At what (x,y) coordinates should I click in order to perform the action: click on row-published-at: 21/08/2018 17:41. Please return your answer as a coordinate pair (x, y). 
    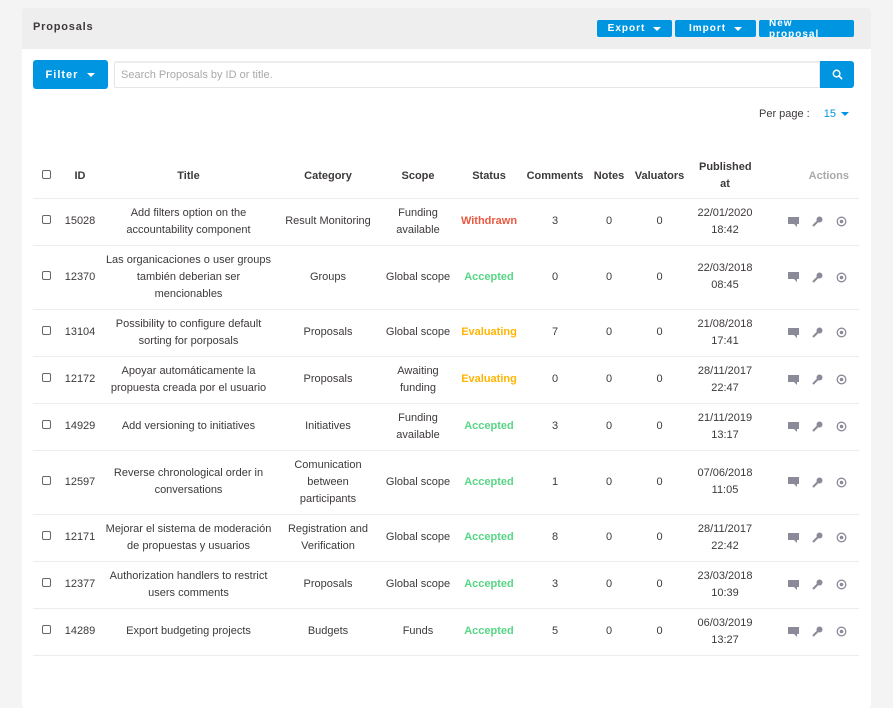
    Looking at the image, I should click on (725, 333).